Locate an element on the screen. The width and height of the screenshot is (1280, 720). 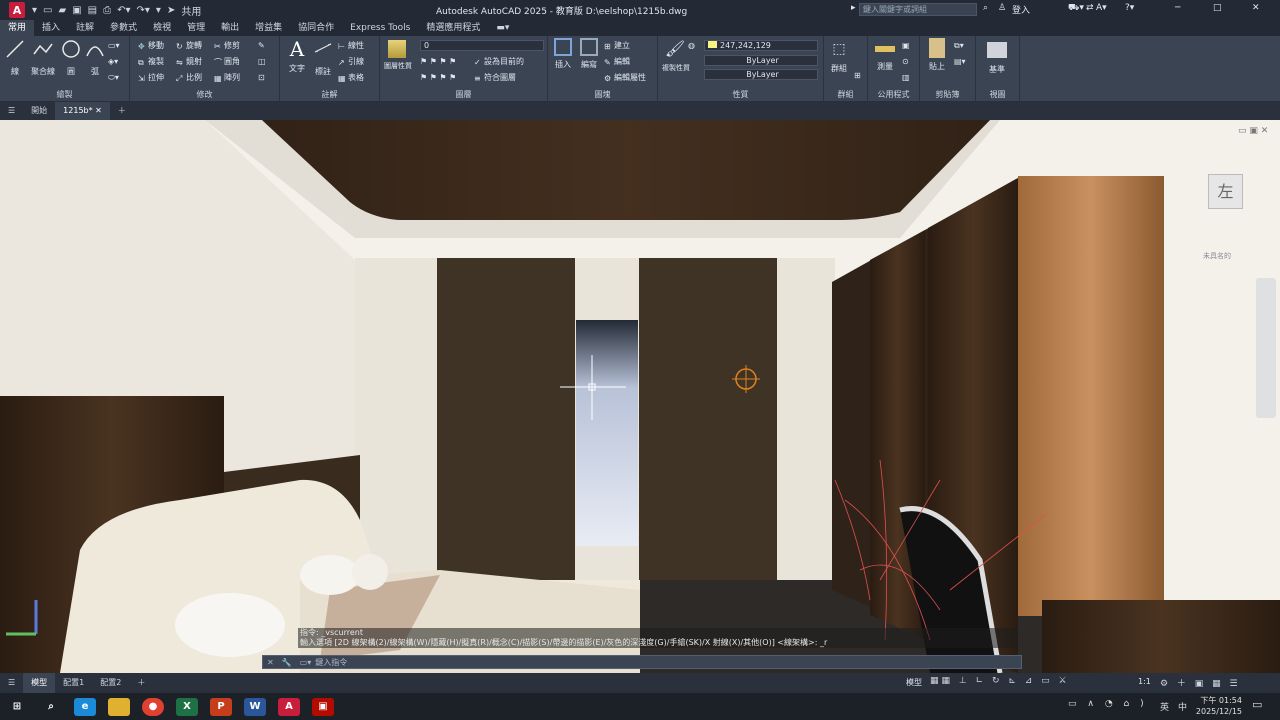
close-tab-icon: ✕ is located at coordinates (98, 110).